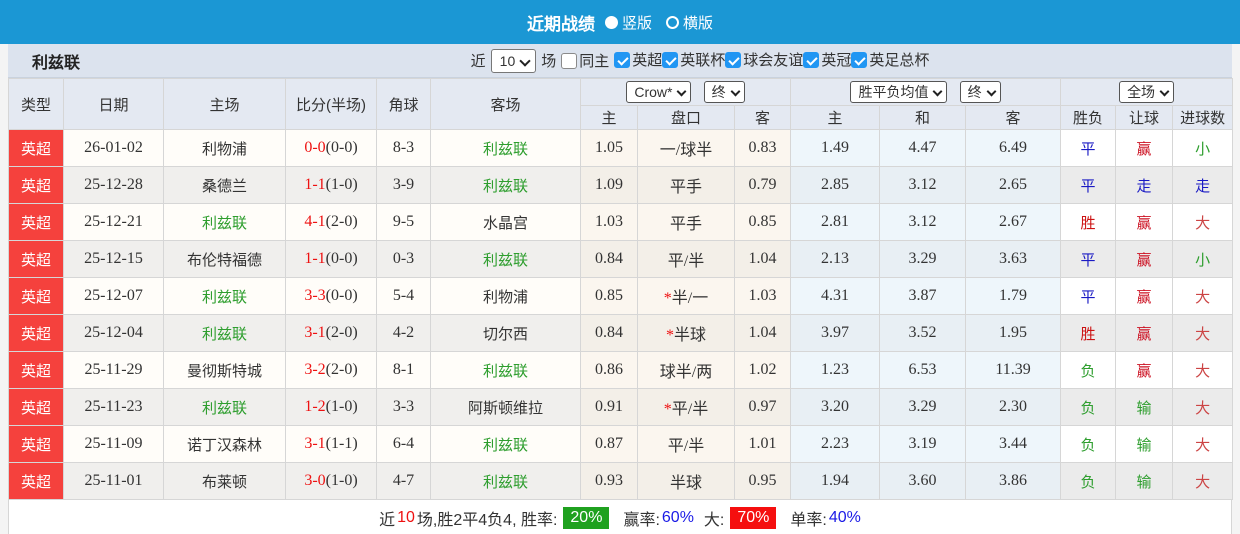  I want to click on handicap-home-odds: 0.84, so click(609, 259).